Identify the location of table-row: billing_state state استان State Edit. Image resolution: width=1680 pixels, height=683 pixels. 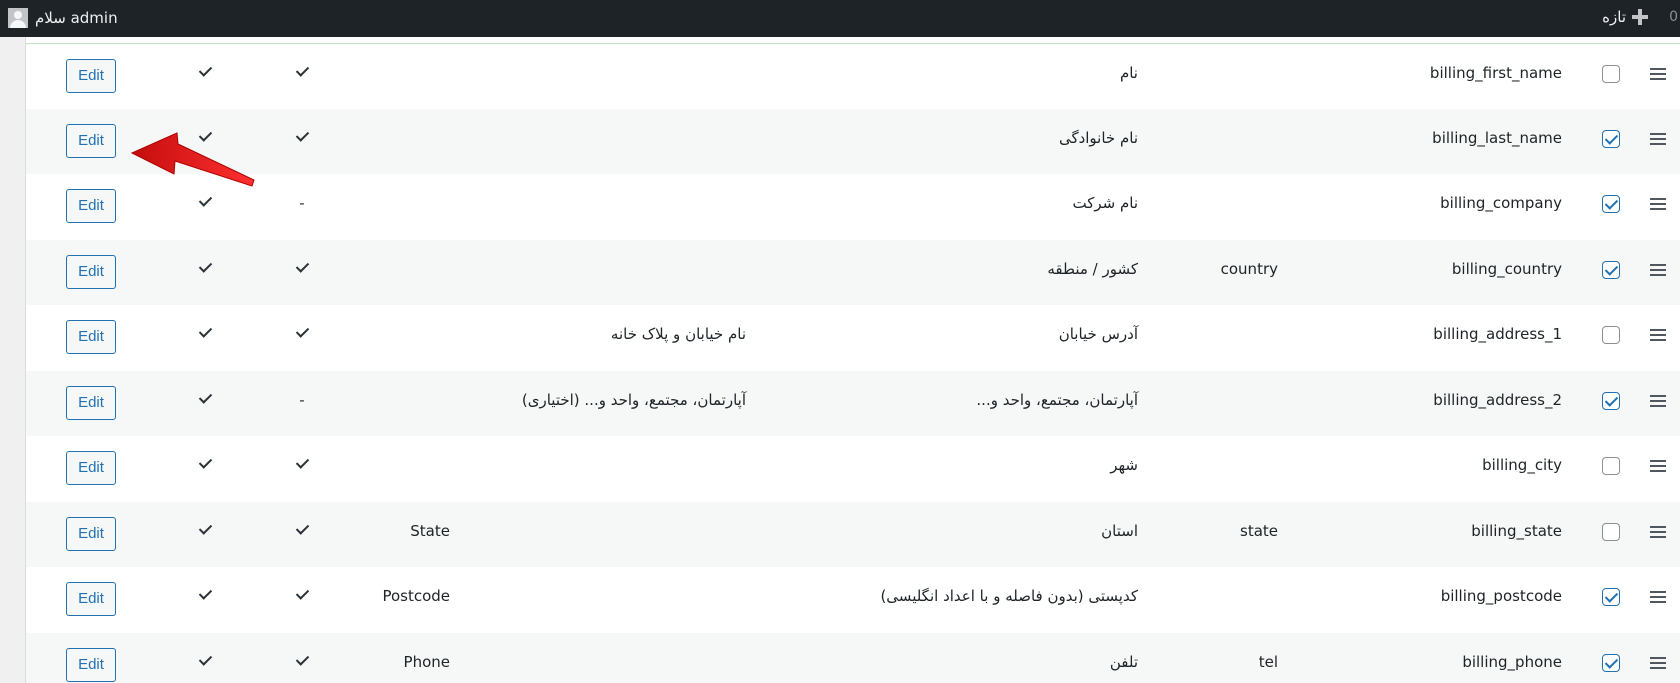
(853, 534).